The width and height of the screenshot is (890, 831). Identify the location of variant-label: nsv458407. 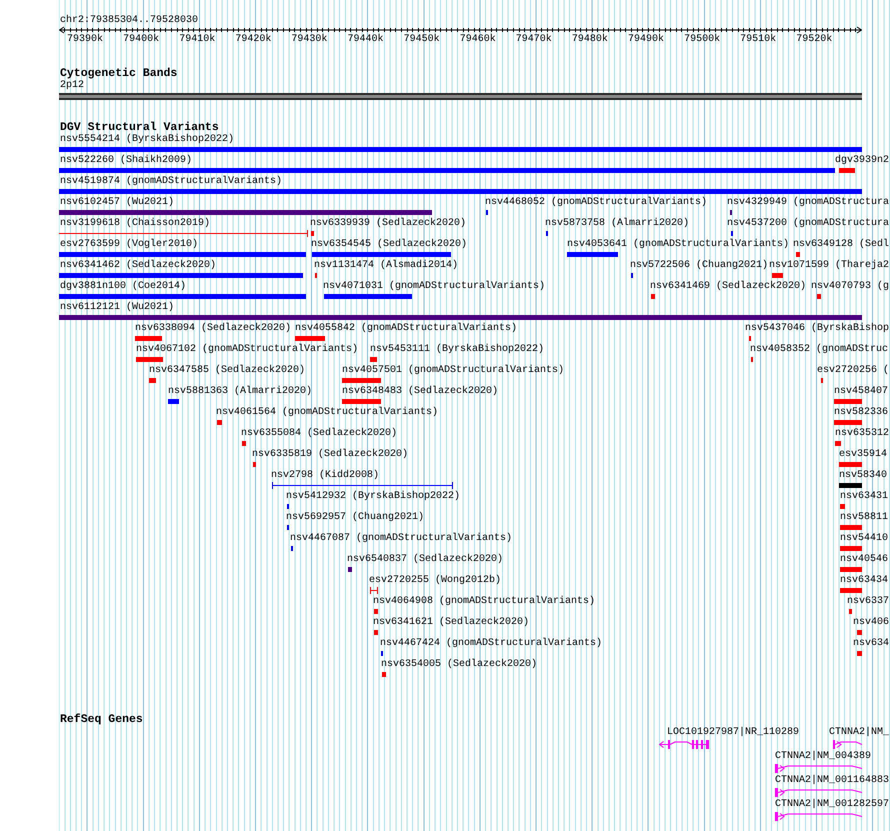
(861, 392).